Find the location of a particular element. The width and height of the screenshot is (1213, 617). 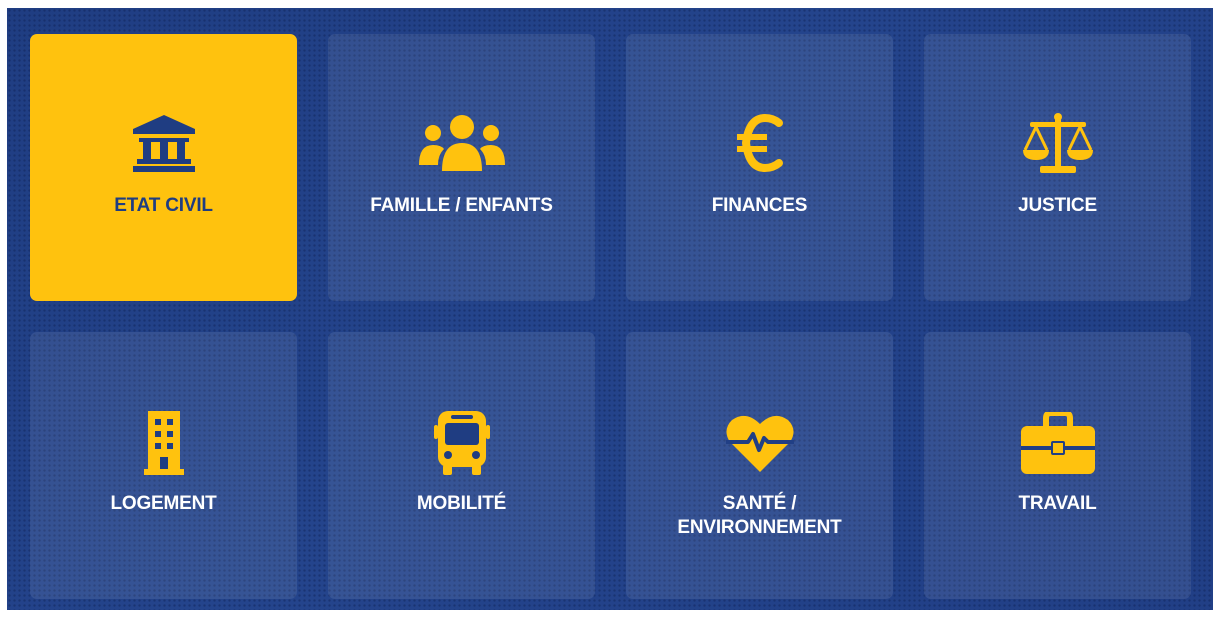

building-icon is located at coordinates (163, 443).